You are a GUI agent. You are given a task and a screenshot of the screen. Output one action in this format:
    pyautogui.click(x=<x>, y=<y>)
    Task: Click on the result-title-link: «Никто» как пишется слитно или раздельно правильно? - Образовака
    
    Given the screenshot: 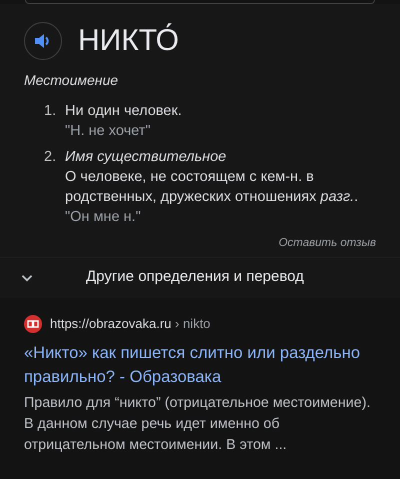 What is the action you would take?
    pyautogui.click(x=203, y=365)
    